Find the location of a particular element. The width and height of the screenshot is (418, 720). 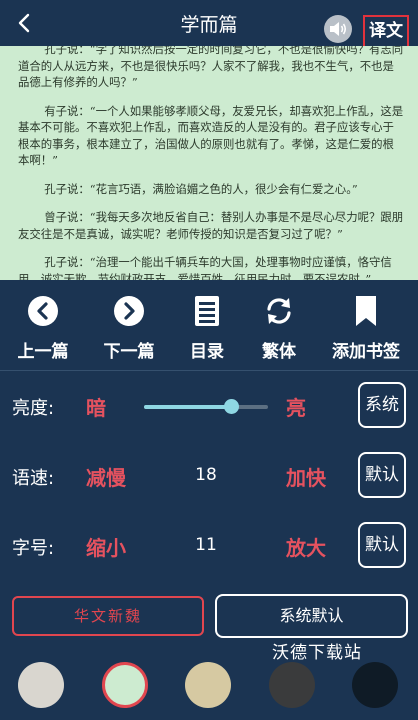

watermark: 沃德下载站 is located at coordinates (317, 653).